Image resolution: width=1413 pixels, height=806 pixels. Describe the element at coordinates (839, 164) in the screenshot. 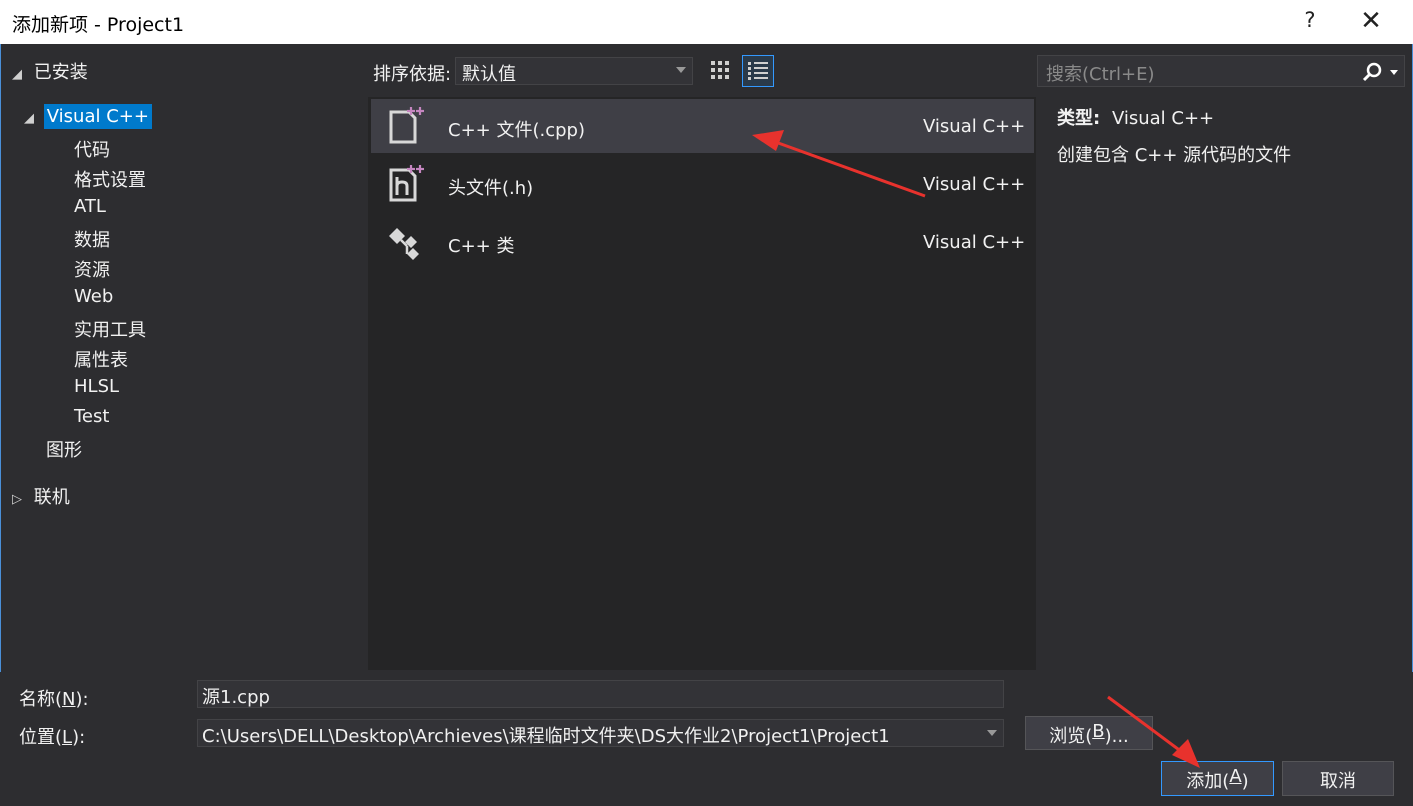

I see `arrow-to-cpp-file` at that location.